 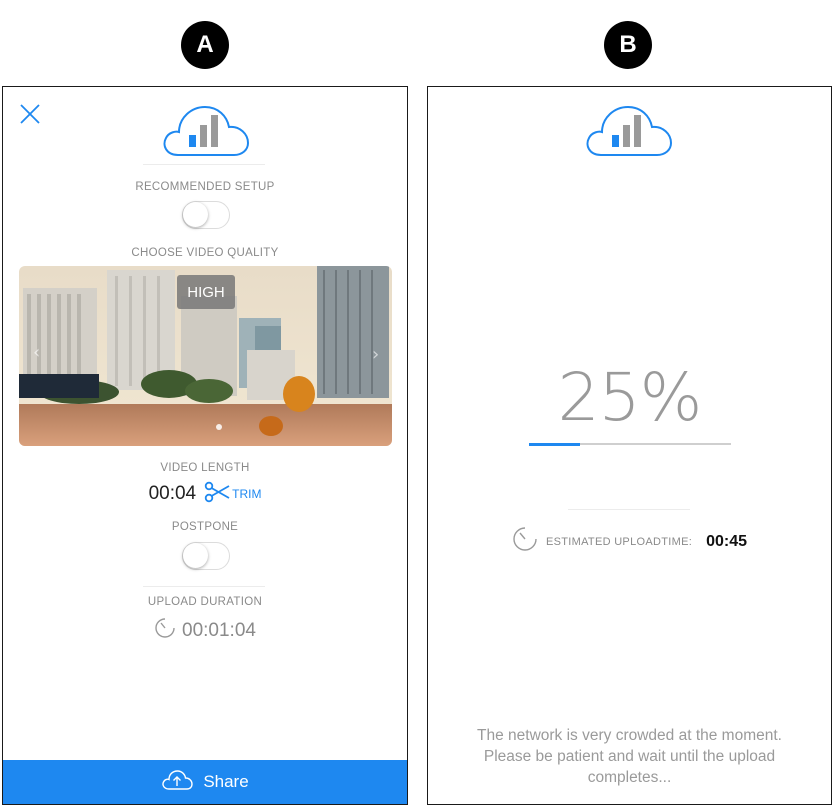 I want to click on video-length-row: 00:04 TRIM, so click(x=205, y=493).